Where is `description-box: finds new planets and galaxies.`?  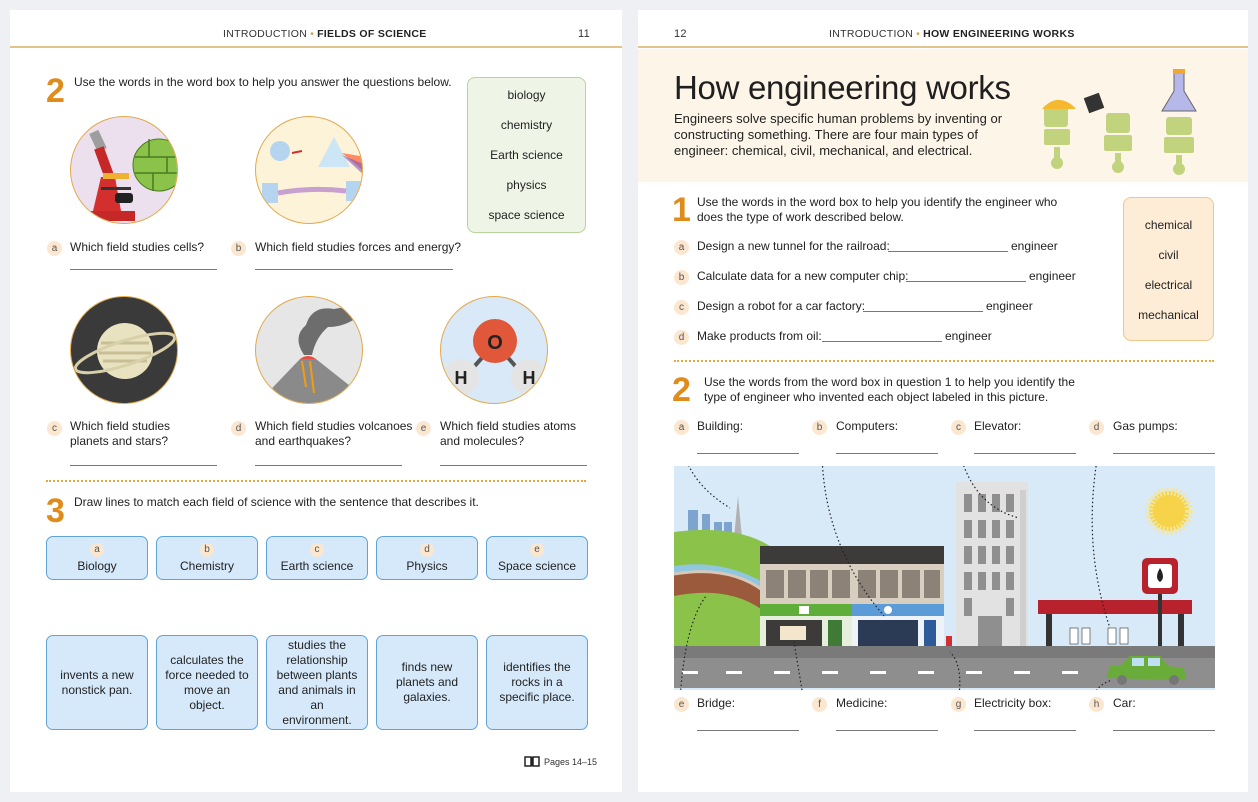 description-box: finds new planets and galaxies. is located at coordinates (427, 682).